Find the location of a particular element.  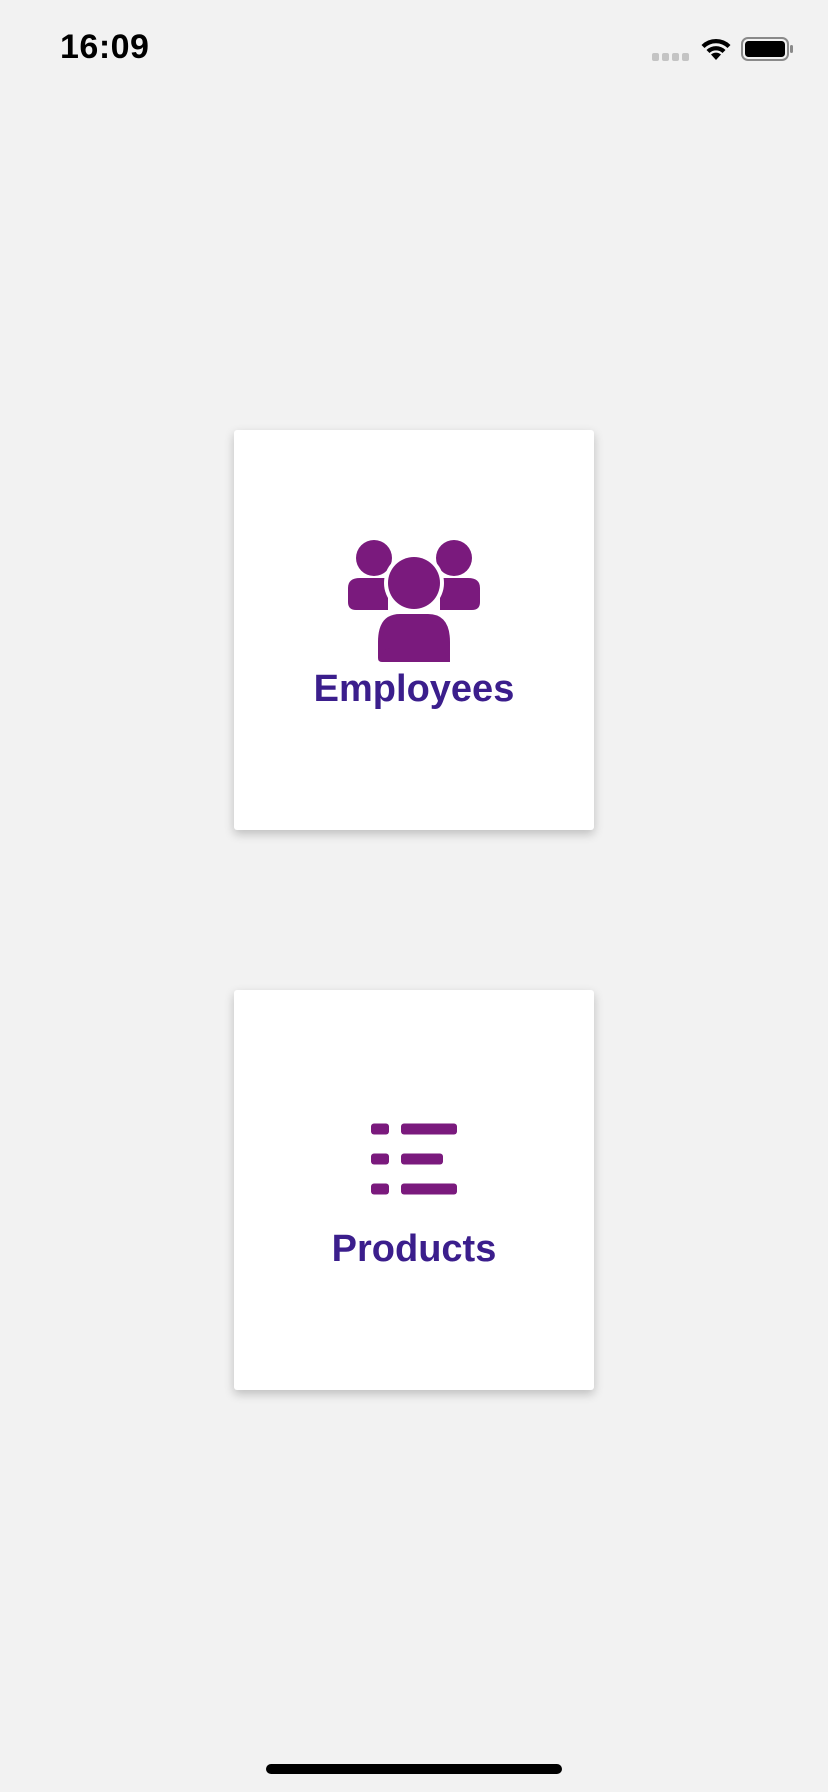

status-time: 16:09 is located at coordinates (105, 47).